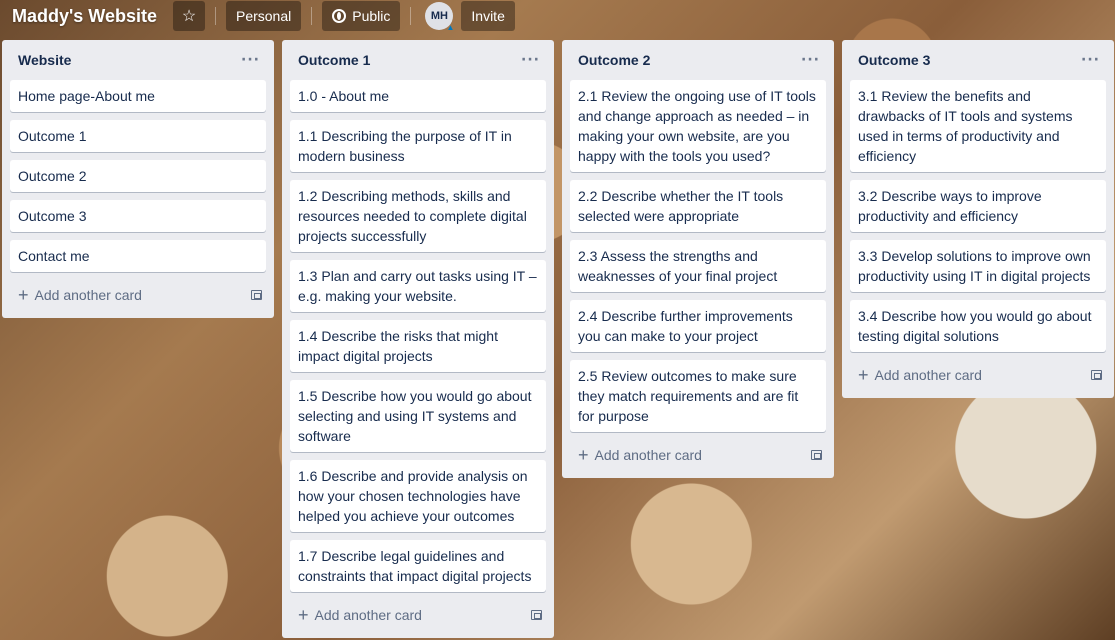  I want to click on avatar: MH ▲, so click(440, 17).